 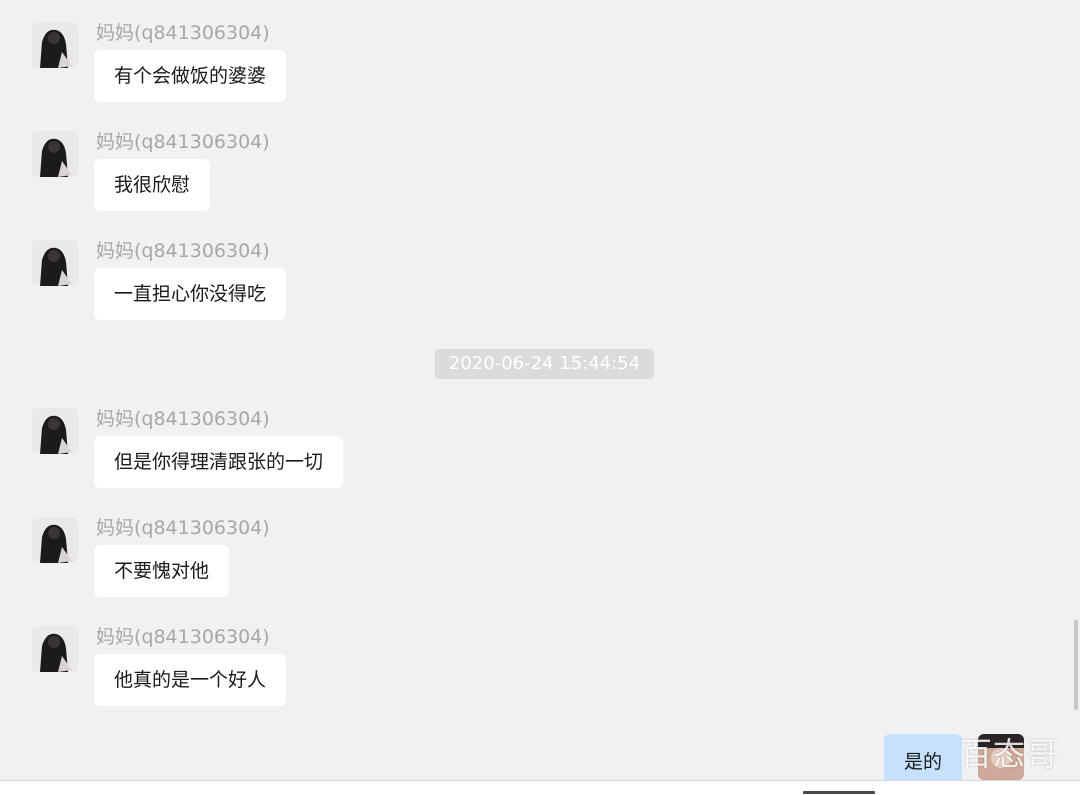 I want to click on message-bubble: 一直担心你没得吃, so click(x=190, y=294).